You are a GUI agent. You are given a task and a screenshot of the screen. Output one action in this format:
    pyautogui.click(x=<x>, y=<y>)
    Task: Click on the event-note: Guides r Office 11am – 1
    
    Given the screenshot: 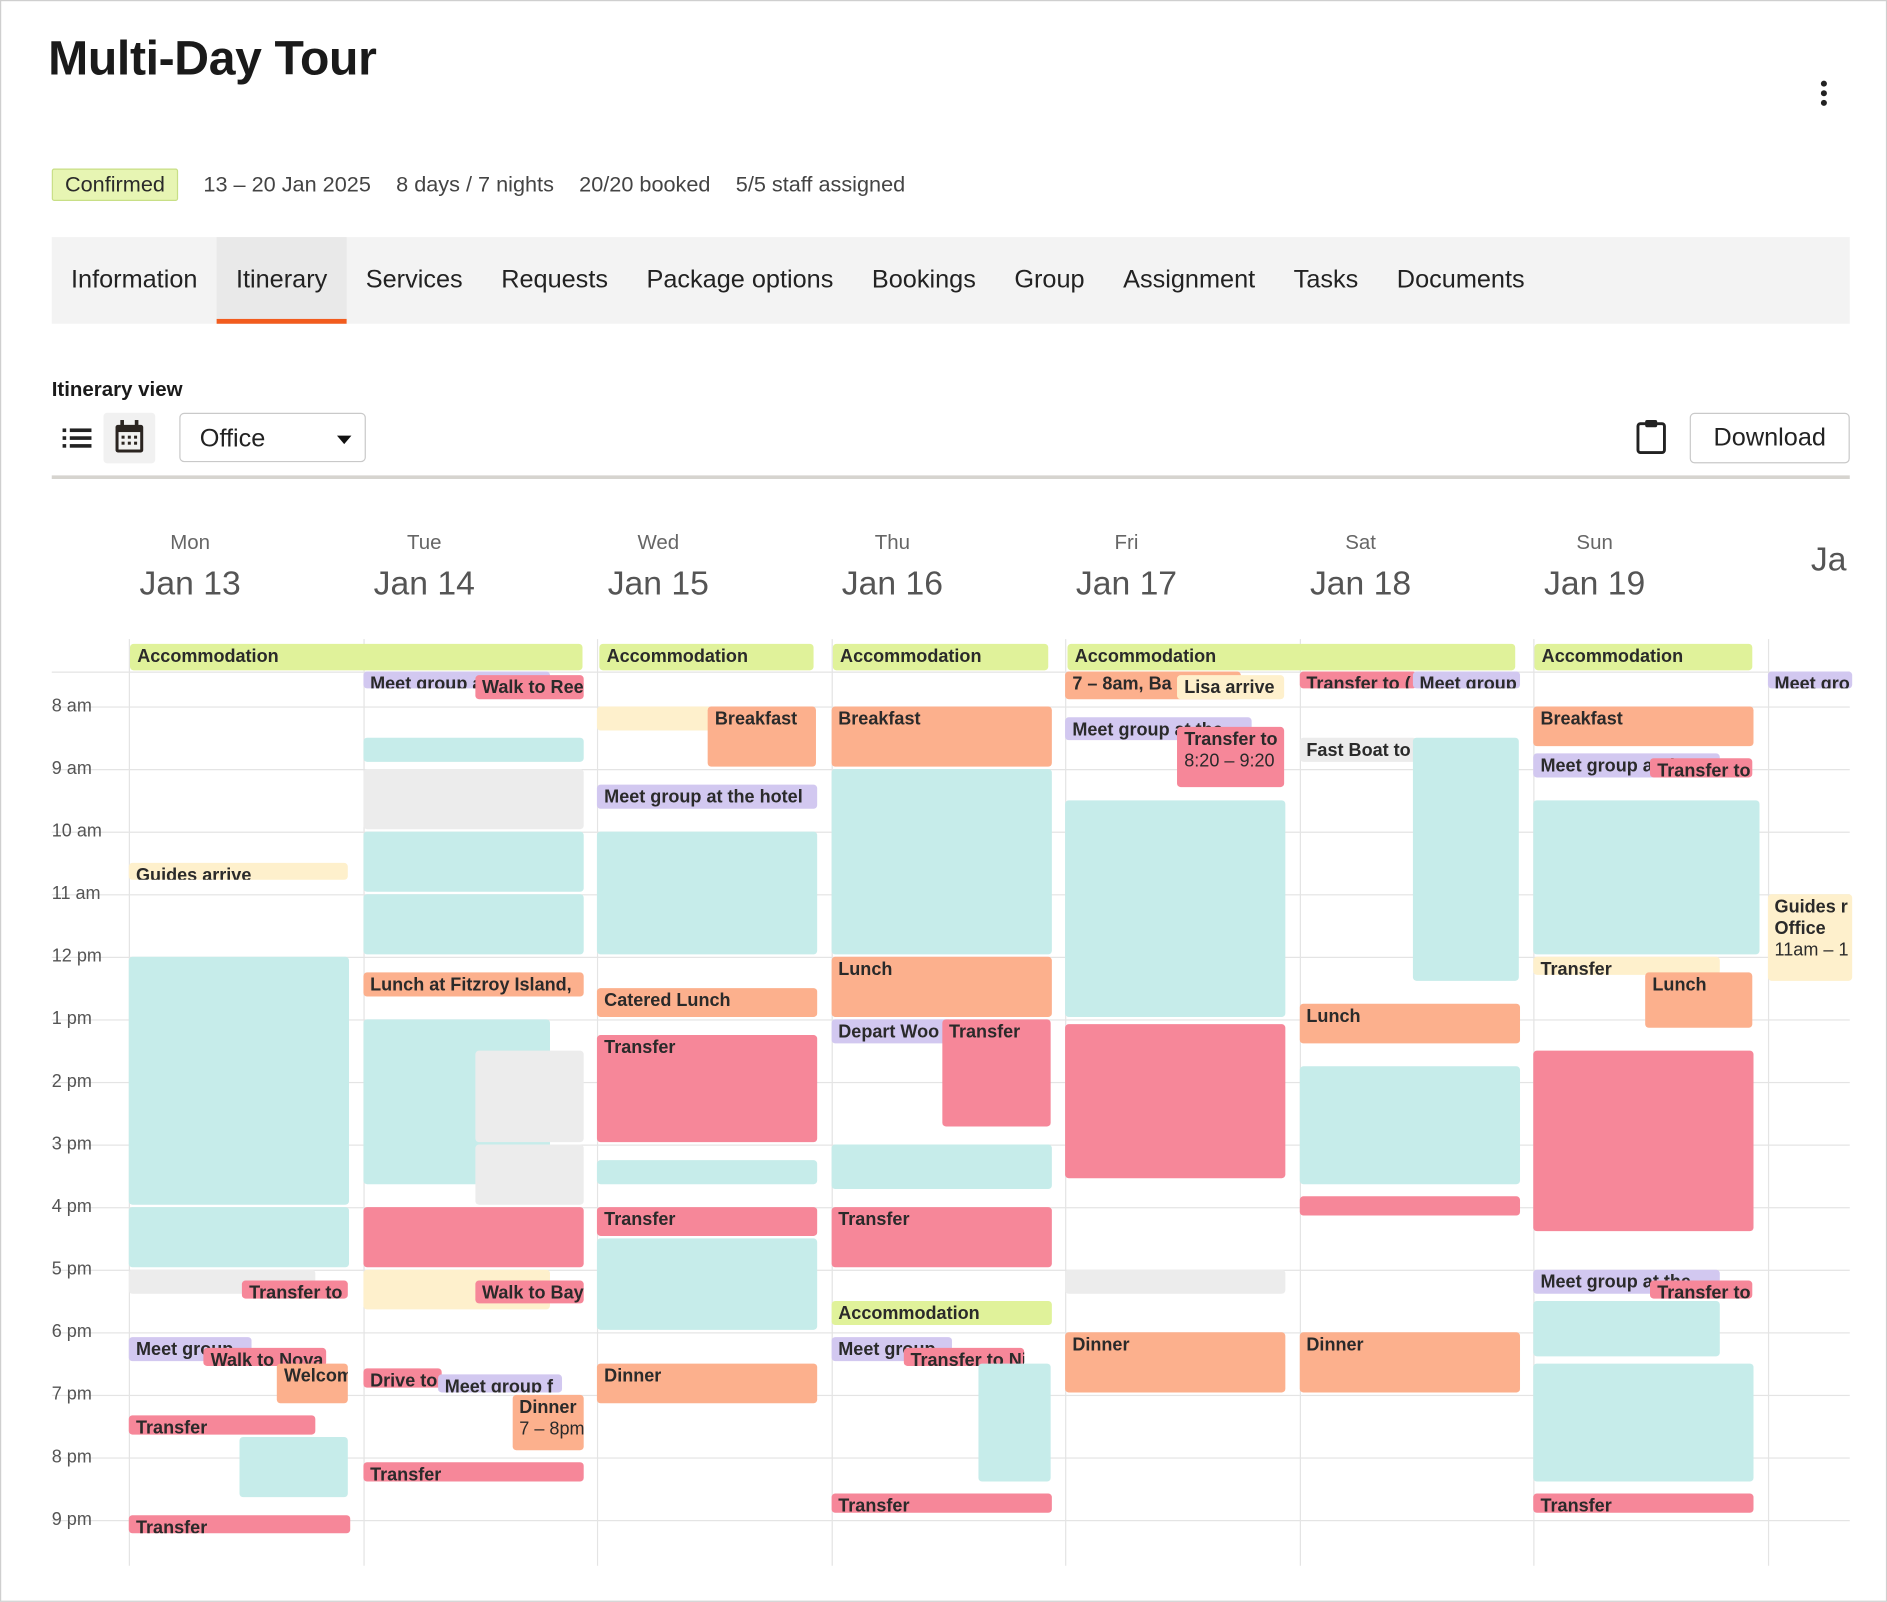 What is the action you would take?
    pyautogui.click(x=1809, y=937)
    